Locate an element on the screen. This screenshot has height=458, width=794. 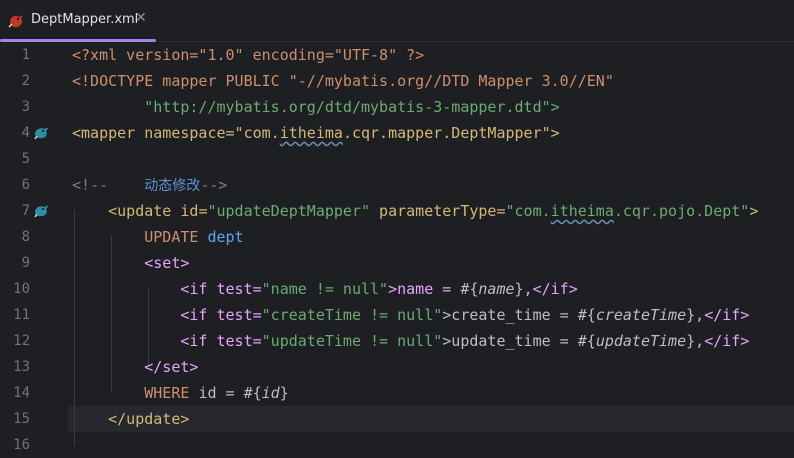
line-number: 8 is located at coordinates (25, 237).